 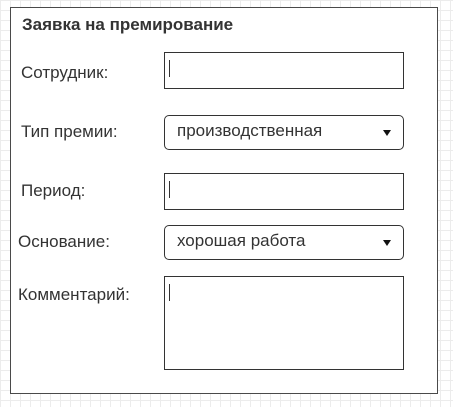 What do you see at coordinates (65, 72) in the screenshot?
I see `employee-label: Сотрудник:` at bounding box center [65, 72].